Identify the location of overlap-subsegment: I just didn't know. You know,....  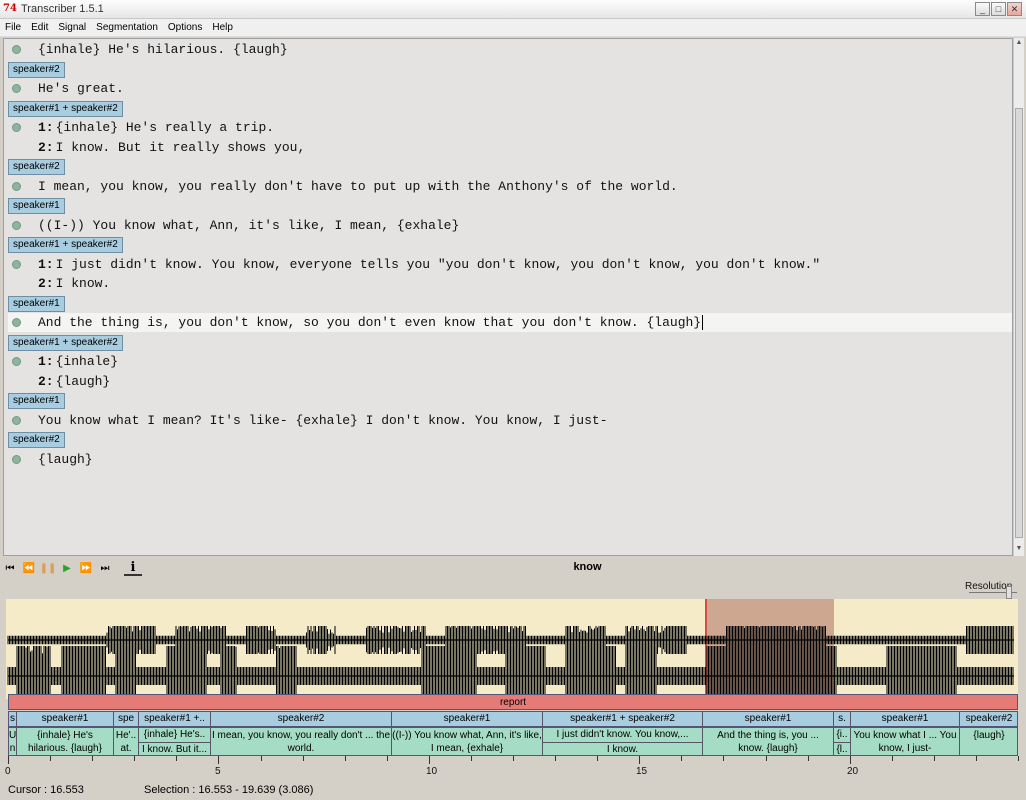
(622, 735).